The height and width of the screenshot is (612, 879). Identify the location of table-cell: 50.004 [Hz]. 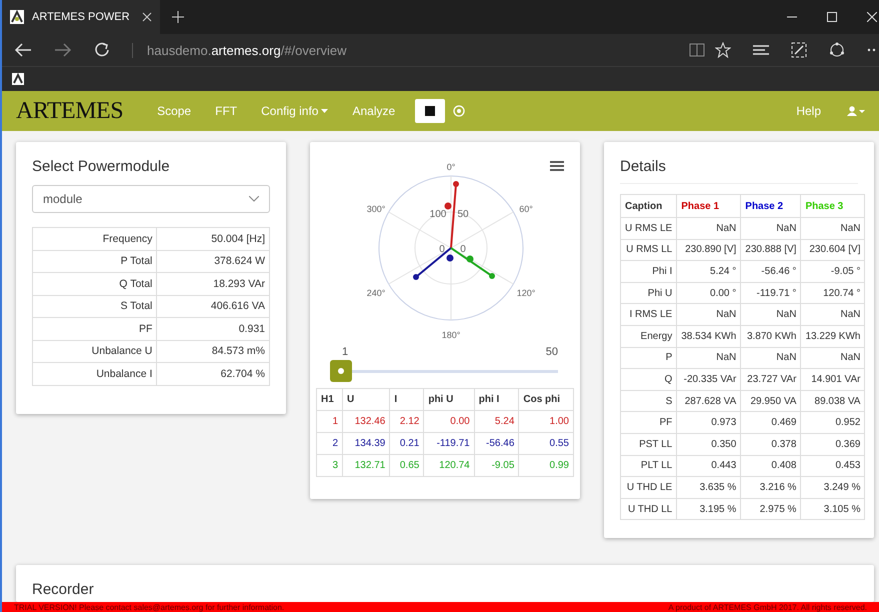
(213, 239).